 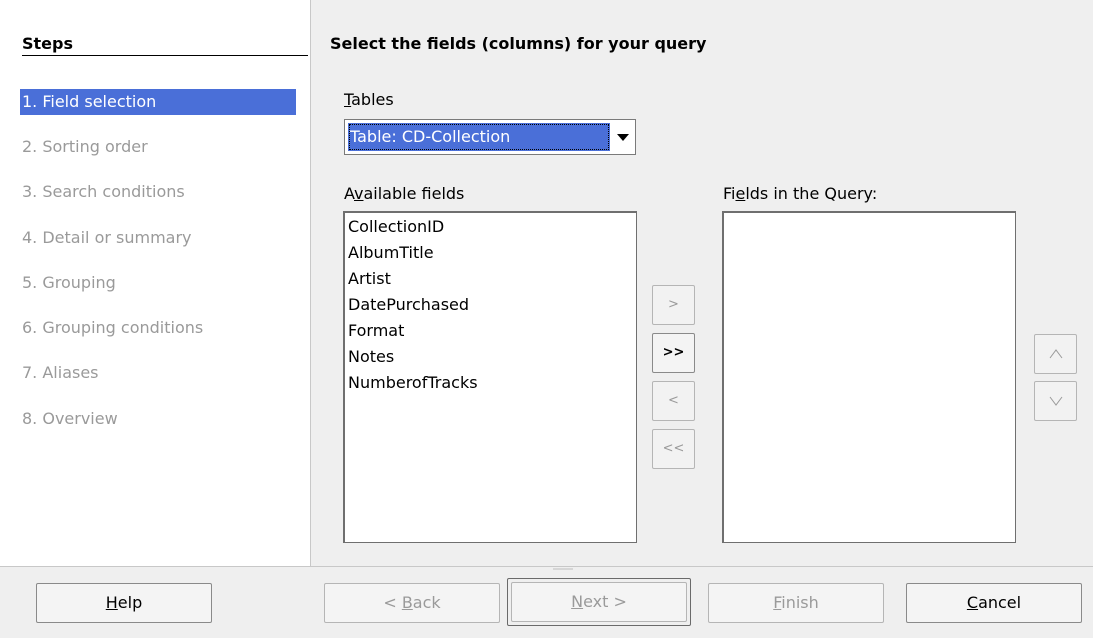 What do you see at coordinates (158, 238) in the screenshot?
I see `step-detail-or-summary: 4. Detail or summary` at bounding box center [158, 238].